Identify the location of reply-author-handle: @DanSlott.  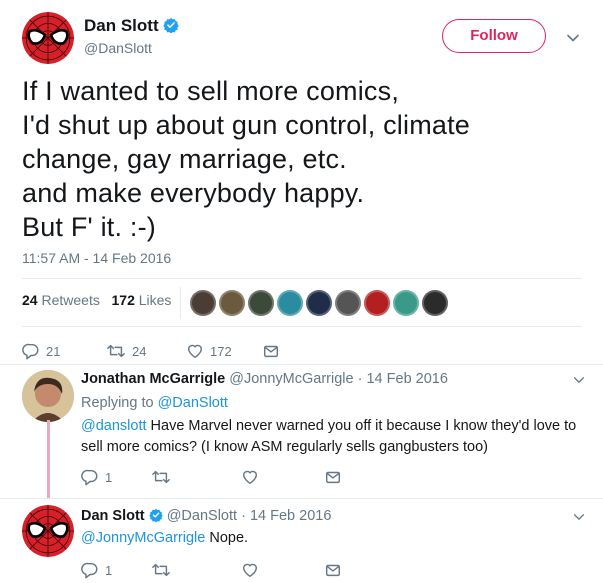
(202, 516).